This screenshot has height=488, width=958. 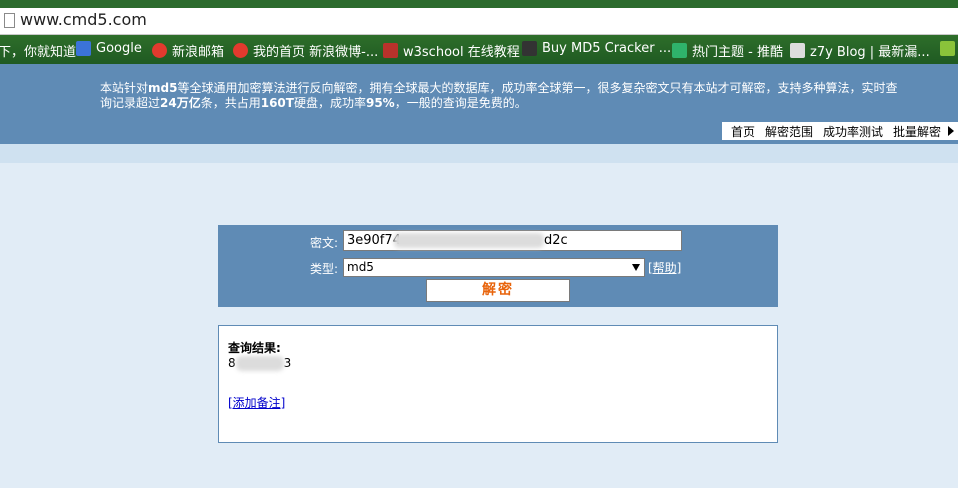 What do you see at coordinates (324, 269) in the screenshot?
I see `type-label: 类型:` at bounding box center [324, 269].